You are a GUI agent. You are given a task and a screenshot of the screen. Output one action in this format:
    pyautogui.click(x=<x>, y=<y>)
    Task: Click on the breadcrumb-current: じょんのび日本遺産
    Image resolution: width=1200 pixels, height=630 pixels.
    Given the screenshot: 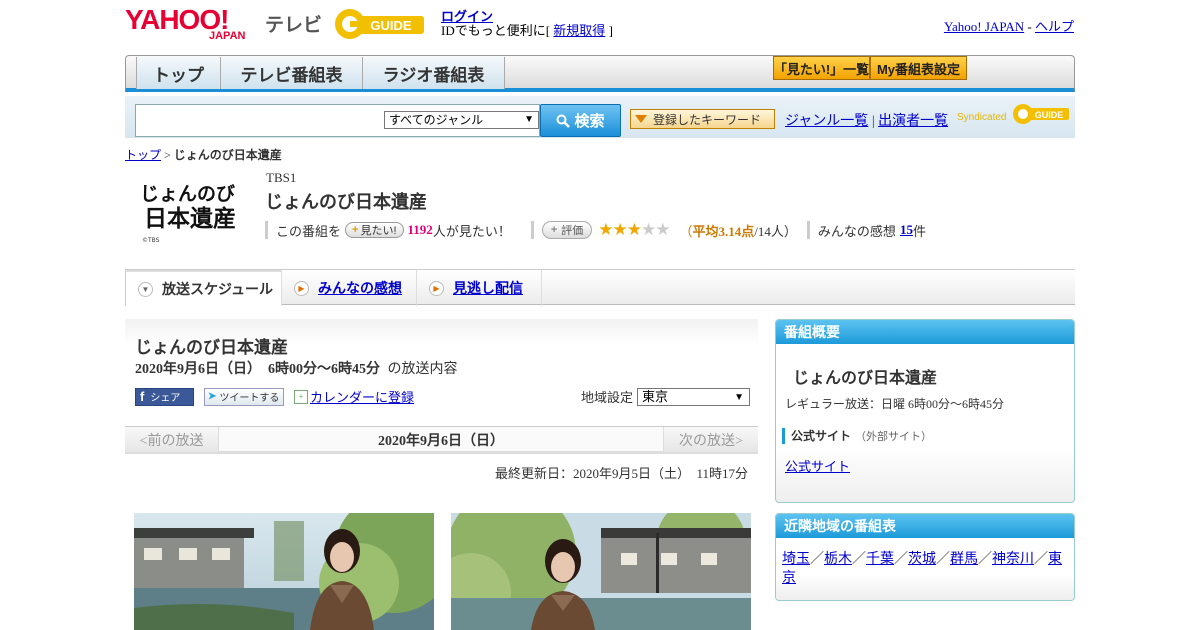 What is the action you would take?
    pyautogui.click(x=227, y=155)
    